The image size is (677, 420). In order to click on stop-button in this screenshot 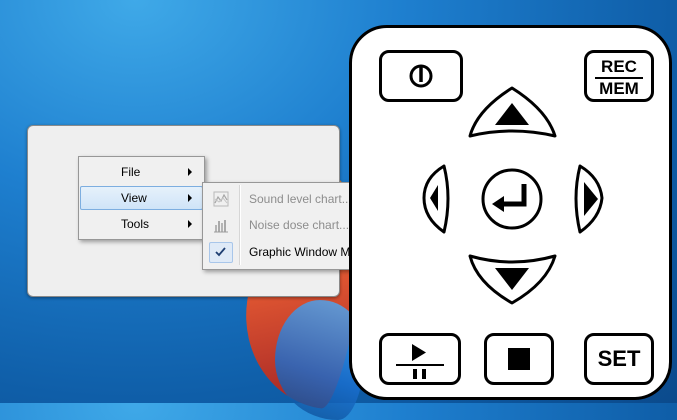, I will do `click(519, 359)`.